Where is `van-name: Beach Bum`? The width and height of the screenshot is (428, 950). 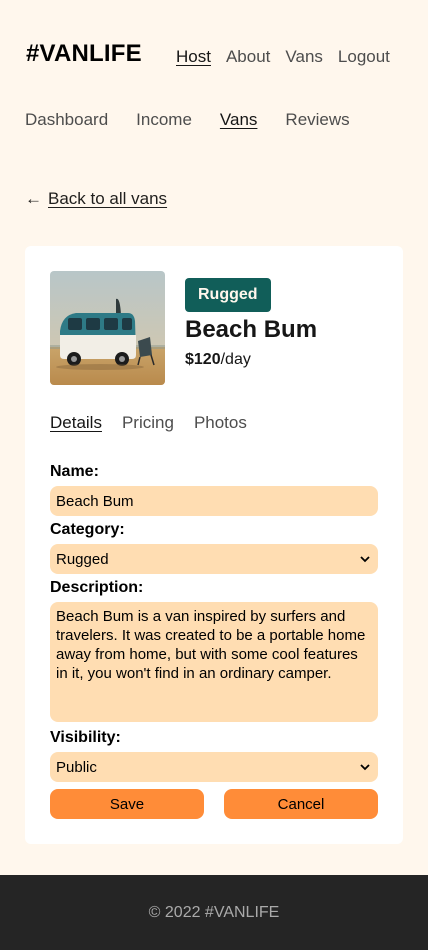 van-name: Beach Bum is located at coordinates (251, 329).